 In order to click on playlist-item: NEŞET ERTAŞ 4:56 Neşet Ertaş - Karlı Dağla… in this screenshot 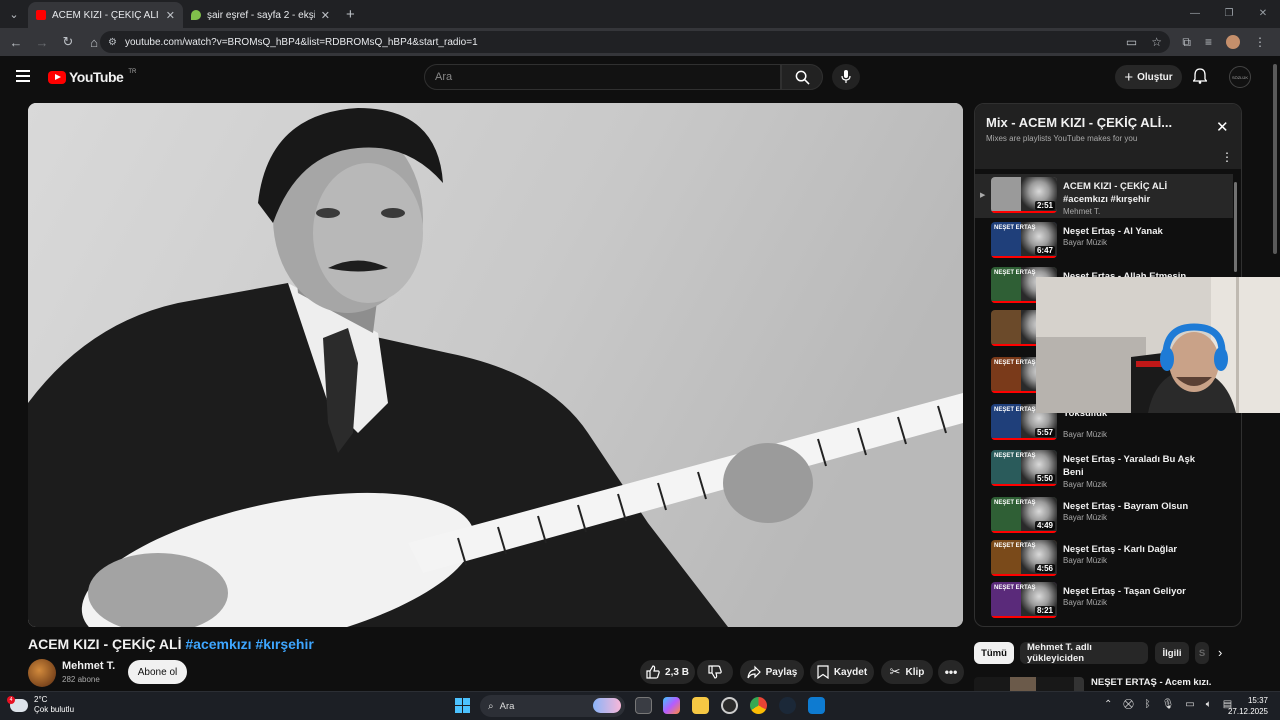, I will do `click(1104, 559)`.